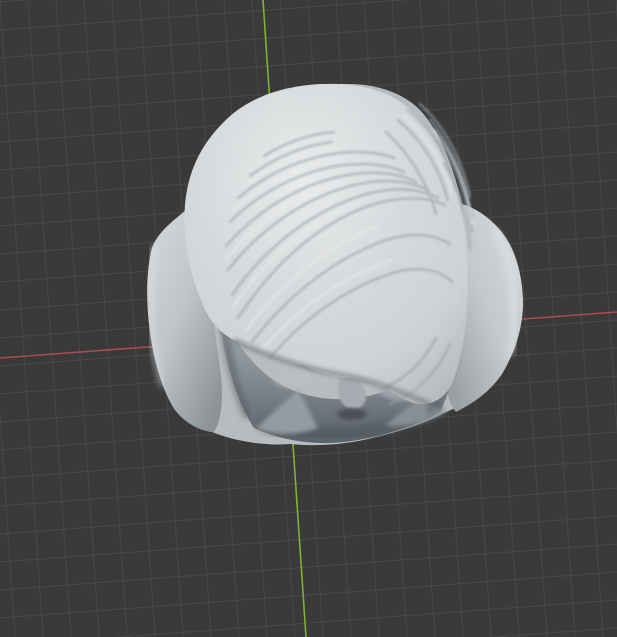 The height and width of the screenshot is (637, 617). What do you see at coordinates (352, 414) in the screenshot?
I see `nose-shadow` at bounding box center [352, 414].